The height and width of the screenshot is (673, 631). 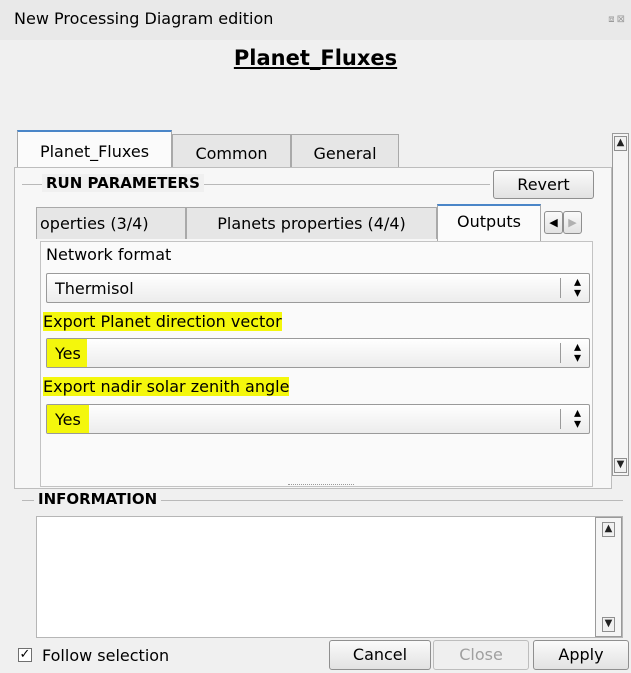 I want to click on tab-label: Planet_Fluxes, so click(x=94, y=151).